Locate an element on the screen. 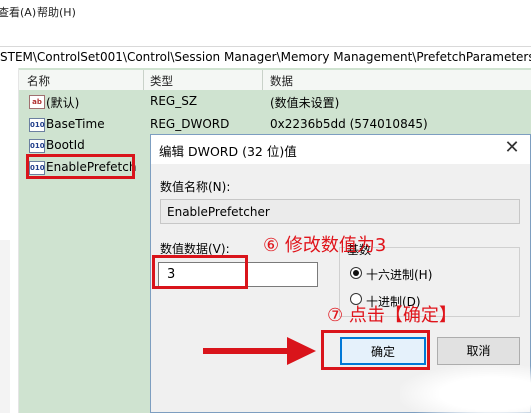 The width and height of the screenshot is (531, 413). highlight-box-value is located at coordinates (200, 272).